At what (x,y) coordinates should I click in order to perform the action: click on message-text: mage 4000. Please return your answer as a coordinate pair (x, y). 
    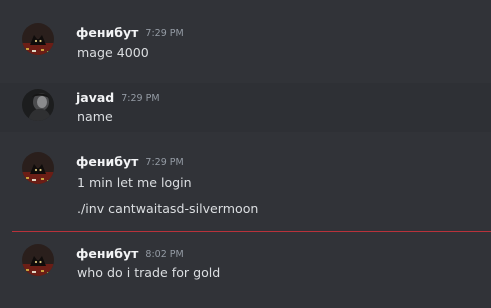
    Looking at the image, I should click on (113, 52).